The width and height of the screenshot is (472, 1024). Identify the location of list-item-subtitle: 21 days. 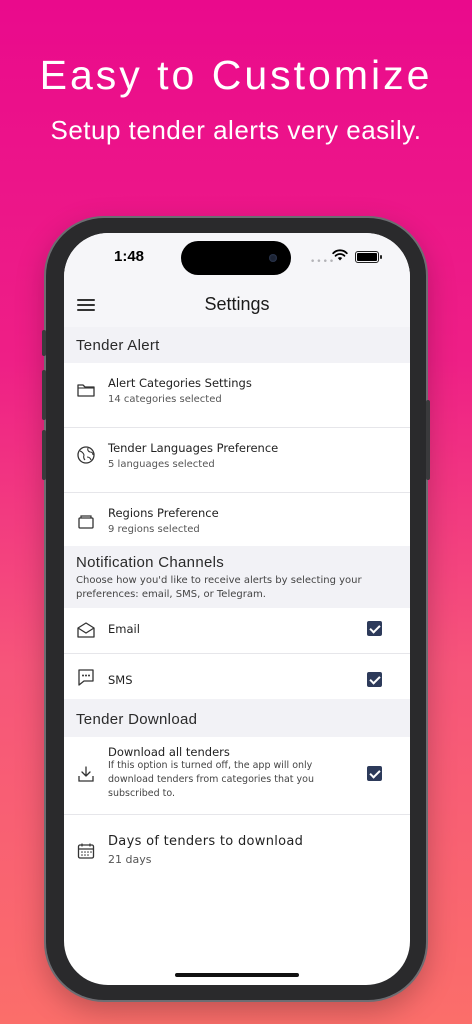
(130, 859).